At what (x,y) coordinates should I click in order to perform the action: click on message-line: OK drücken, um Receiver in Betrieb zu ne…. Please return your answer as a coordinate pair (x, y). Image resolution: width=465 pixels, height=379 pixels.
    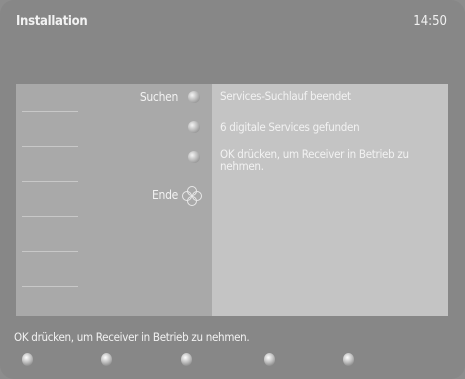
    Looking at the image, I should click on (314, 160).